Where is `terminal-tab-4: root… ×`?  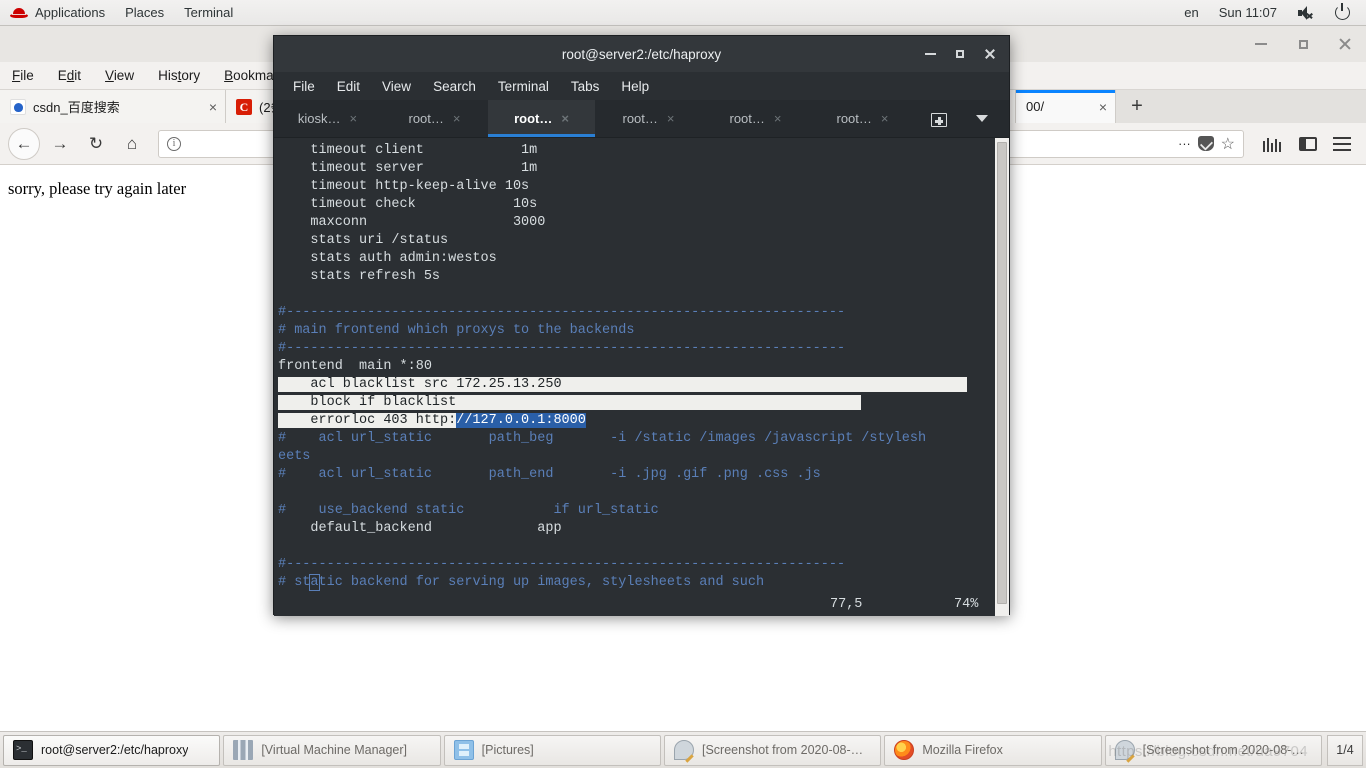
terminal-tab-4: root… × is located at coordinates (755, 118).